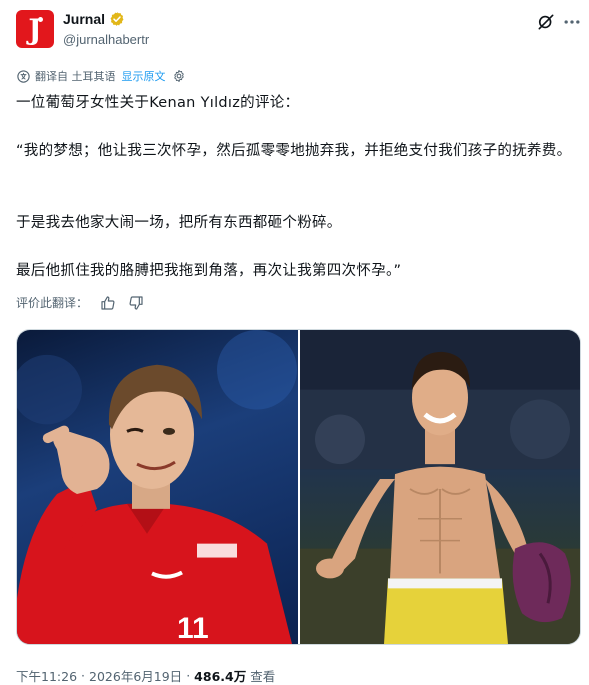 This screenshot has height=685, width=589. Describe the element at coordinates (546, 22) in the screenshot. I see `grok-icon` at that location.